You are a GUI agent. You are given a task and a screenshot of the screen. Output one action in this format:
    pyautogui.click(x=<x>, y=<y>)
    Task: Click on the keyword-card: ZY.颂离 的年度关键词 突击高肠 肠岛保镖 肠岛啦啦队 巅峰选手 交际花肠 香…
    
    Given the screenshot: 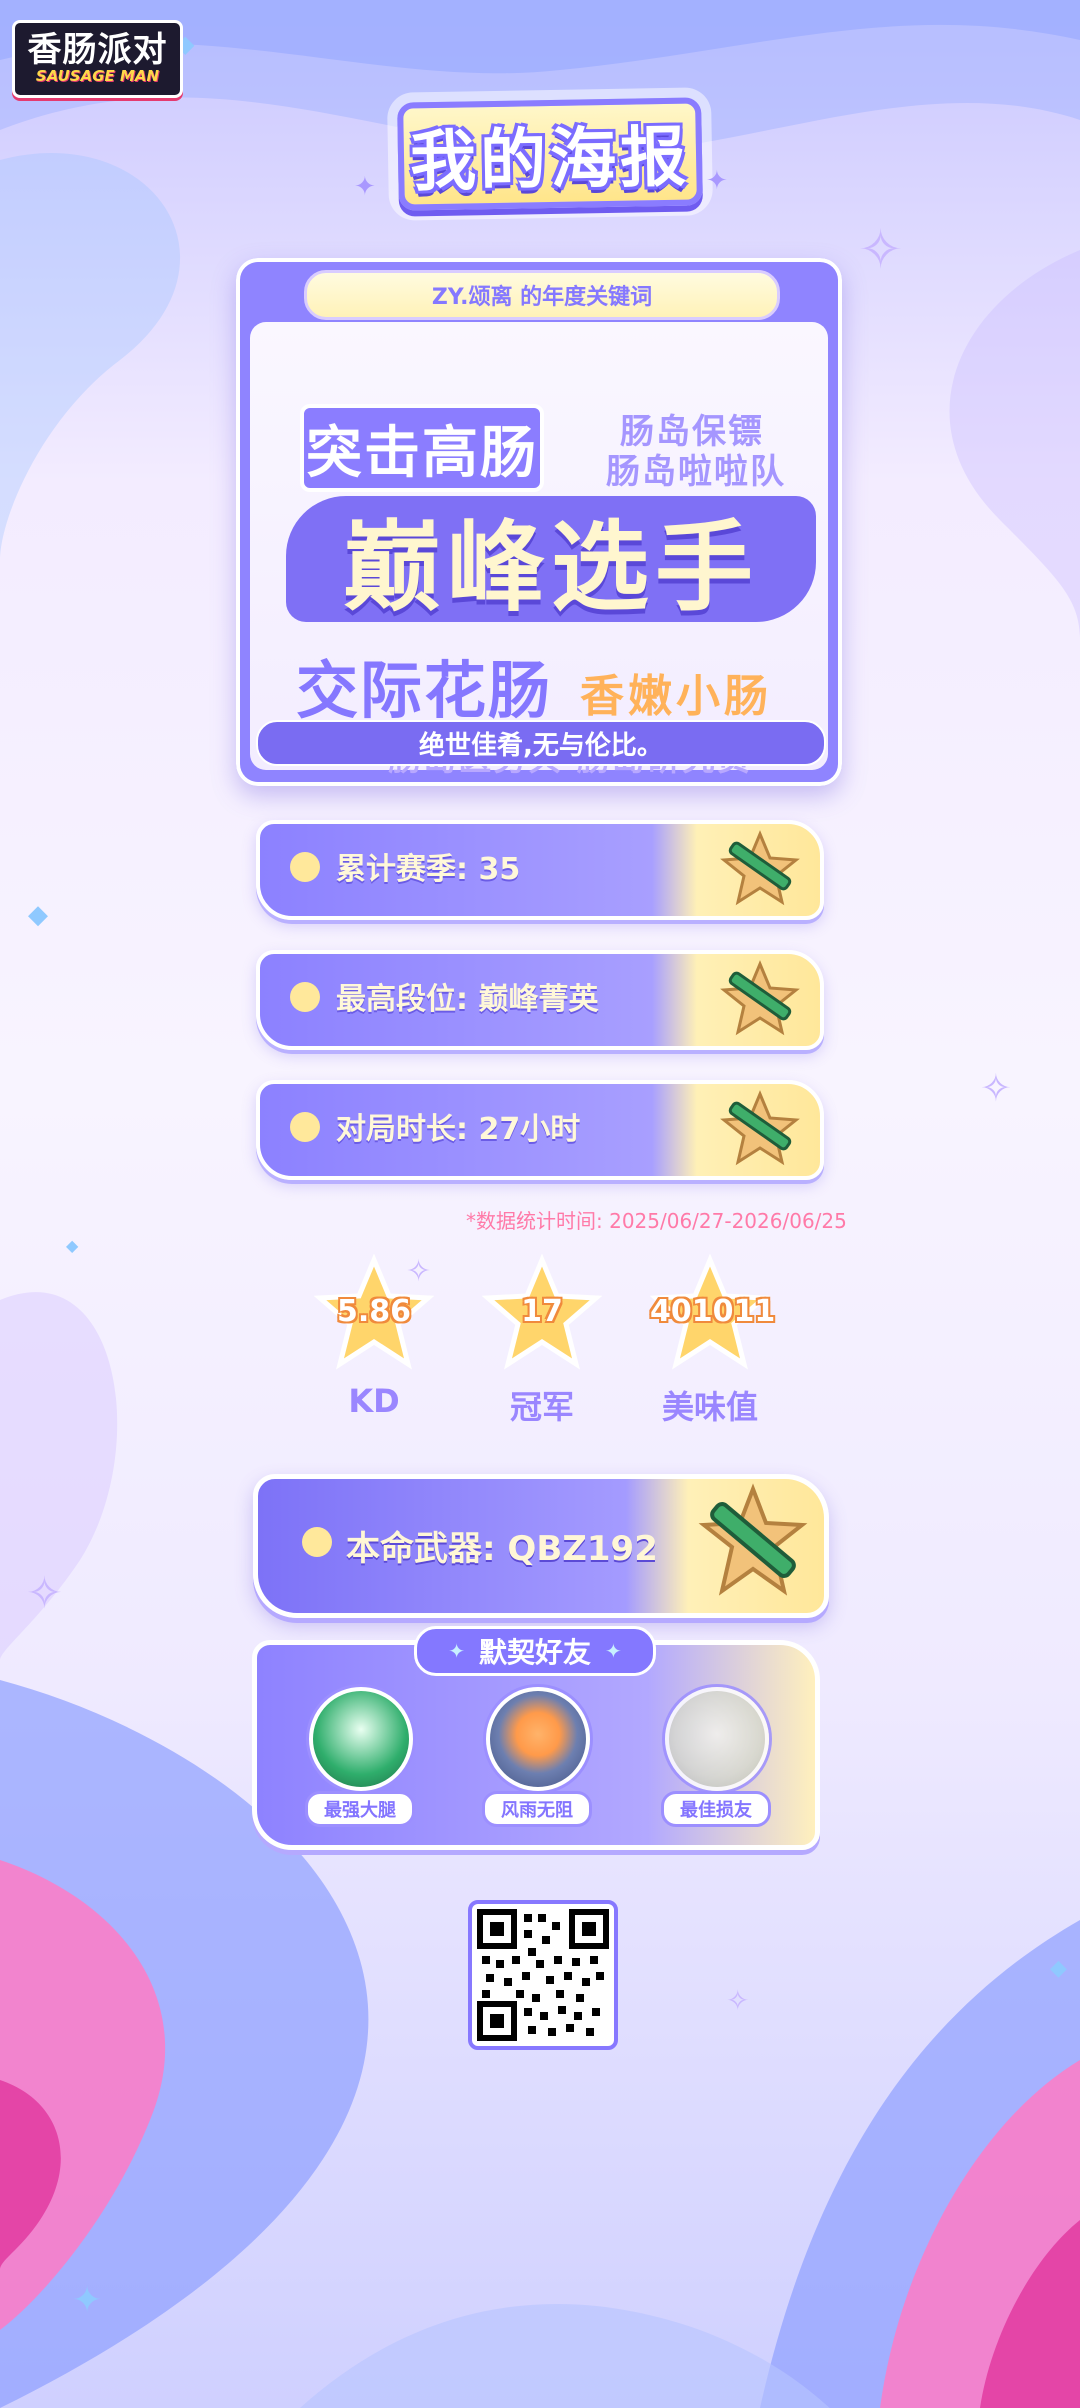 What is the action you would take?
    pyautogui.click(x=539, y=522)
    